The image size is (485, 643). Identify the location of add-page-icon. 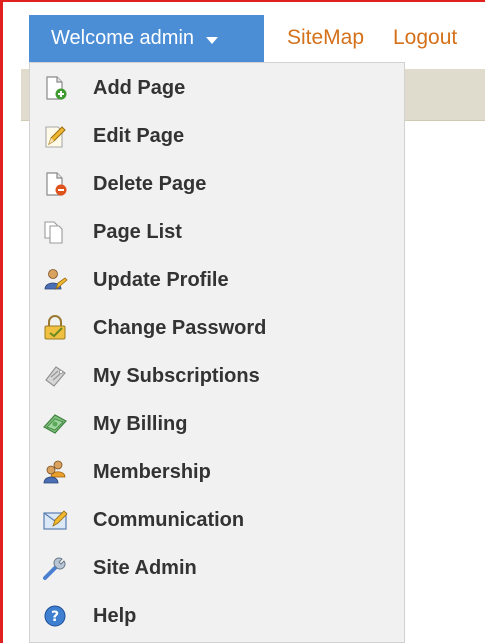
(55, 88).